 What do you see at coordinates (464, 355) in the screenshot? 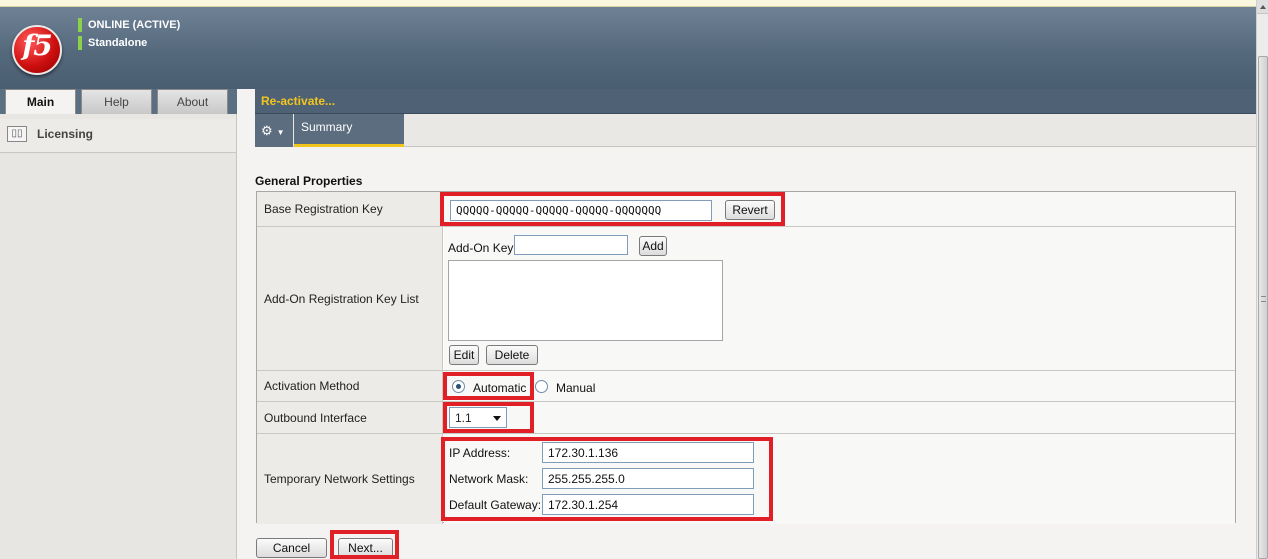
I see `edit-button: Edit` at bounding box center [464, 355].